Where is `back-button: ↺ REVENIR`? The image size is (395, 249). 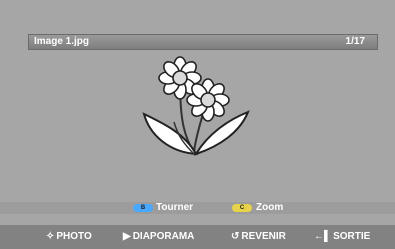 back-button: ↺ REVENIR is located at coordinates (258, 237).